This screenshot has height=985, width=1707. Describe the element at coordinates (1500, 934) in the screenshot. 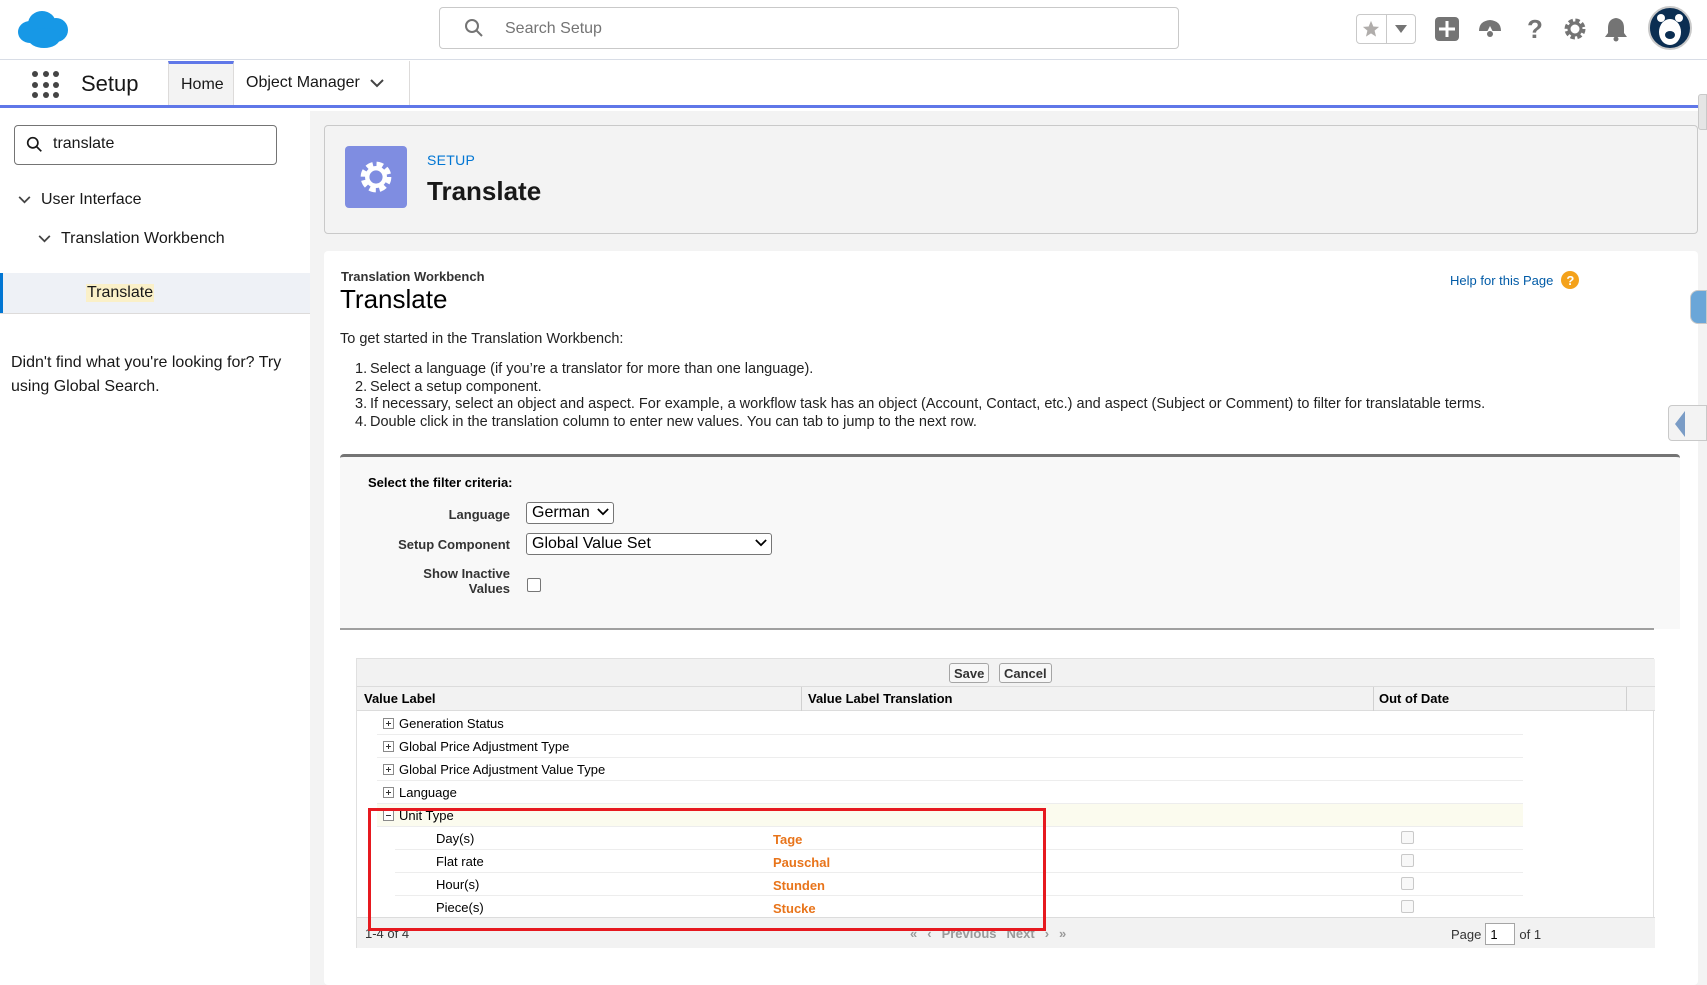

I see `page-number-input` at that location.